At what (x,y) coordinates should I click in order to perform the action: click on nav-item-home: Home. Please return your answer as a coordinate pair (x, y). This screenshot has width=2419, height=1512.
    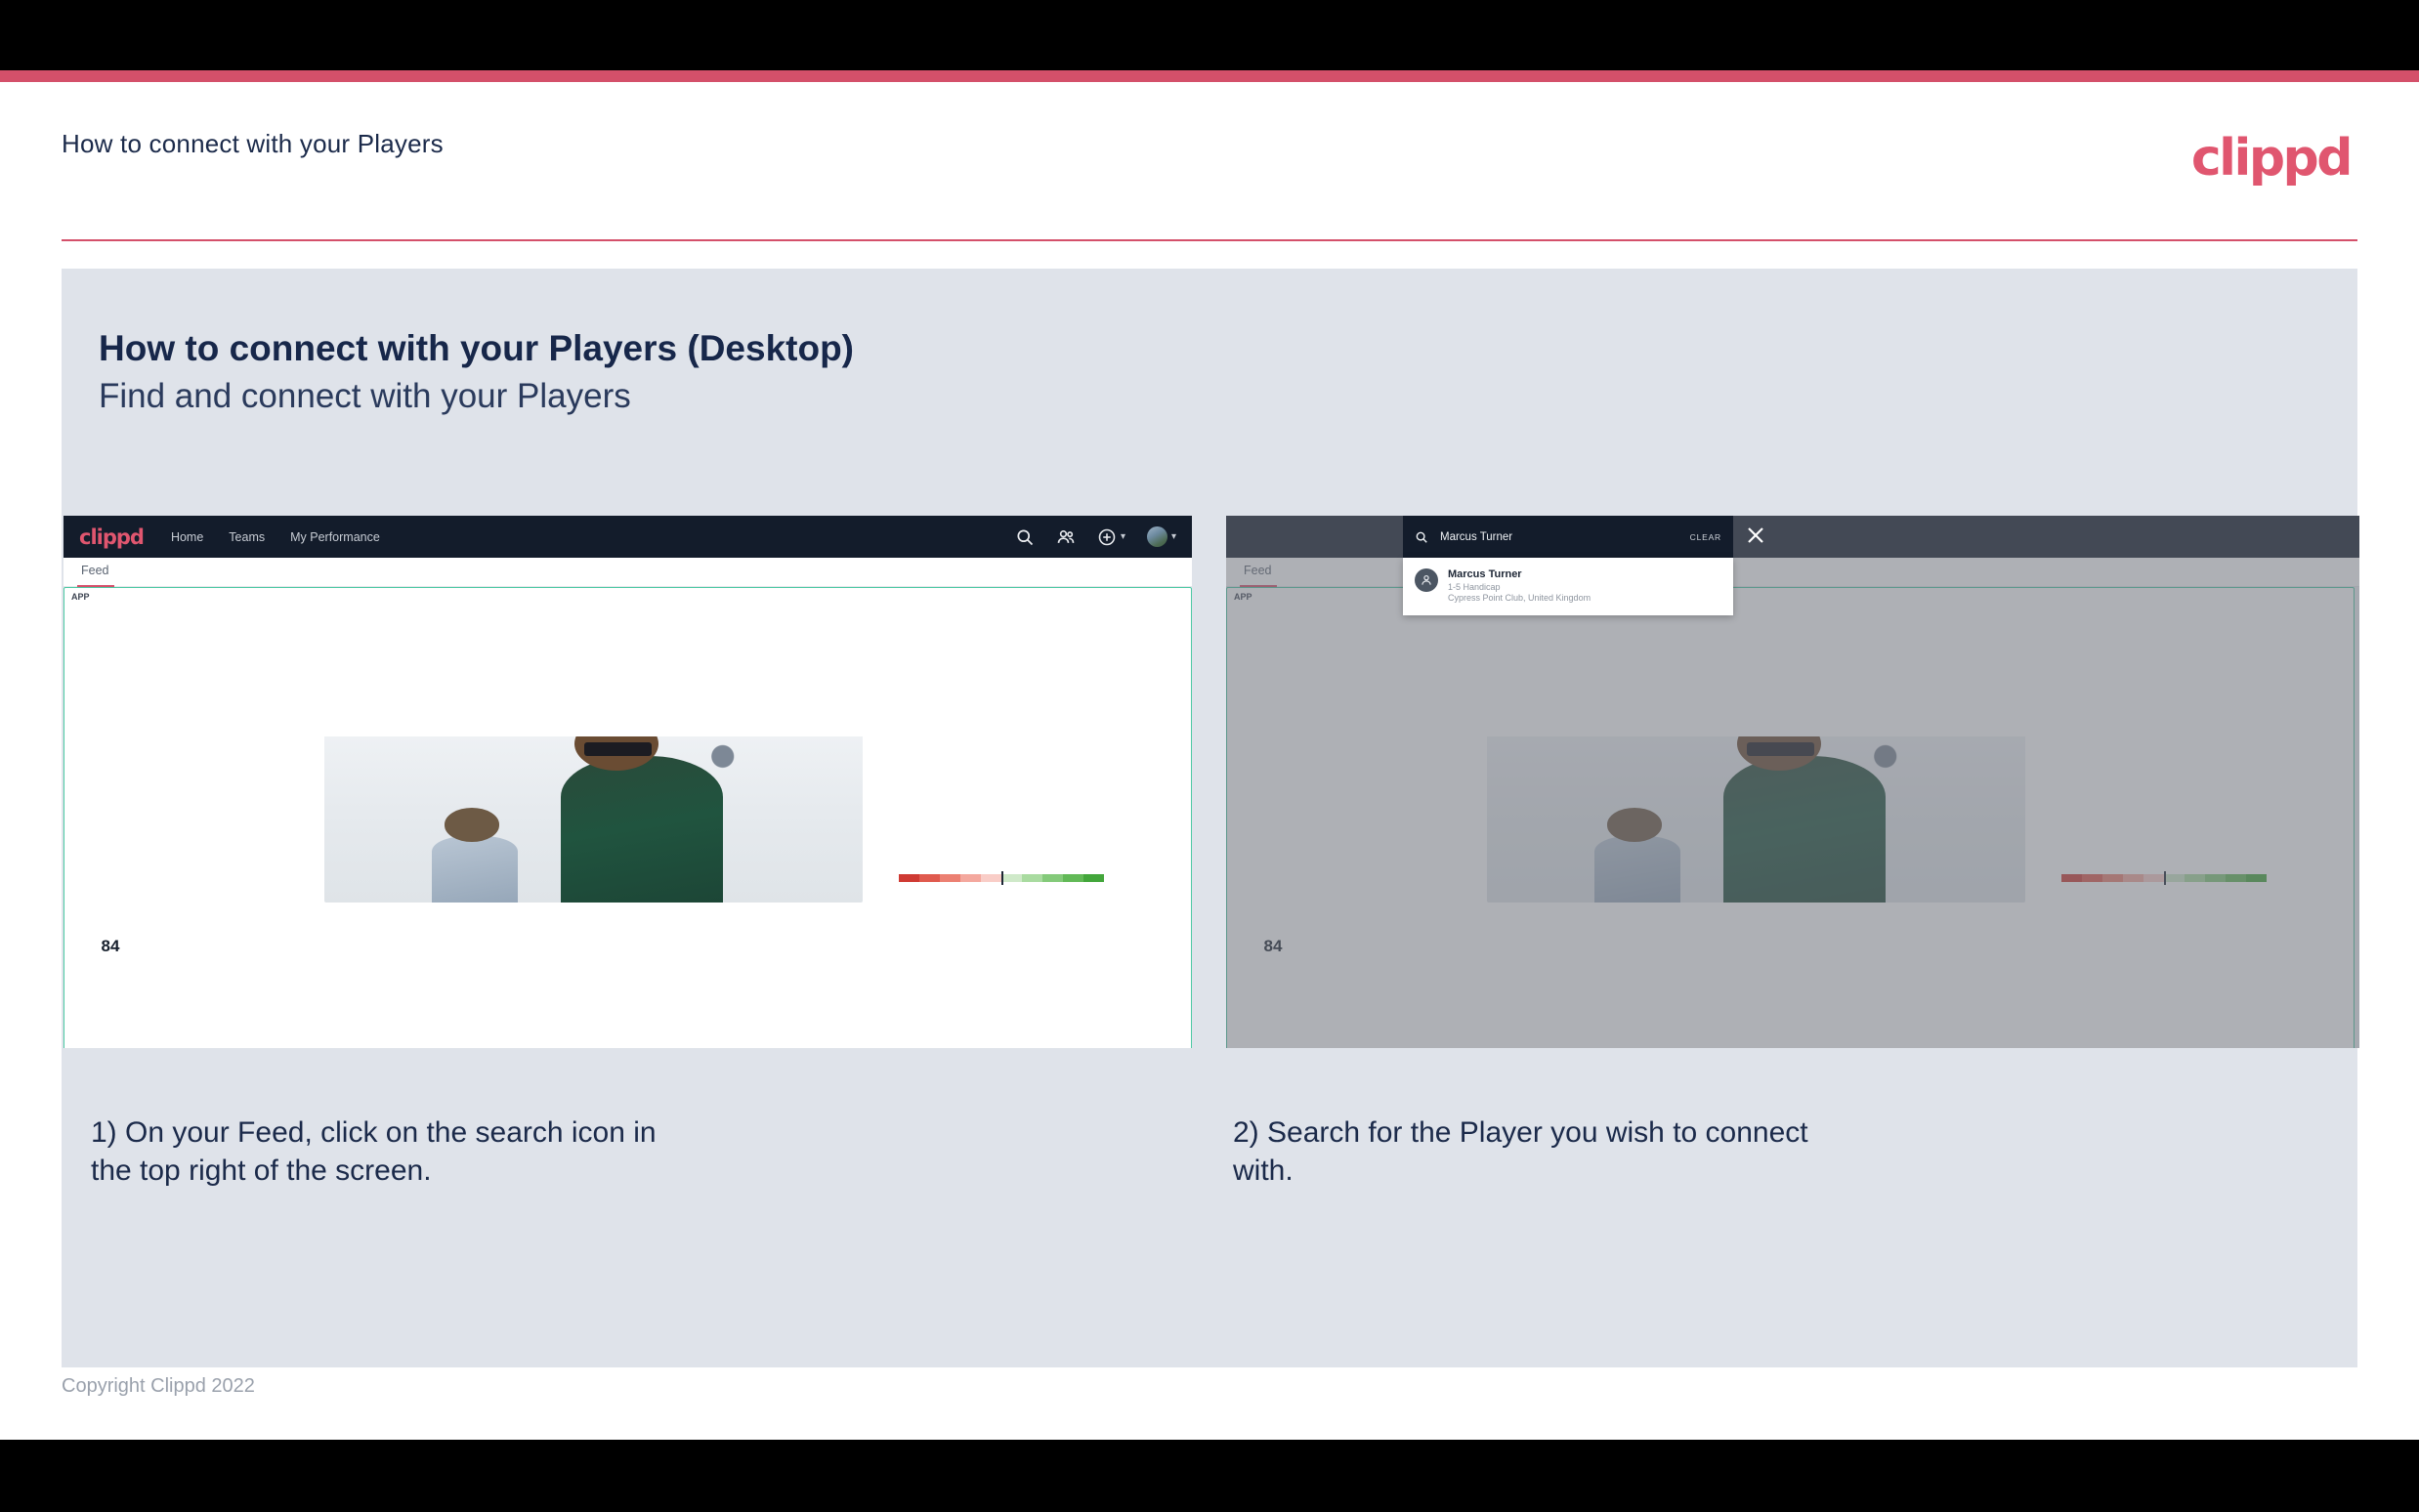
    Looking at the image, I should click on (187, 537).